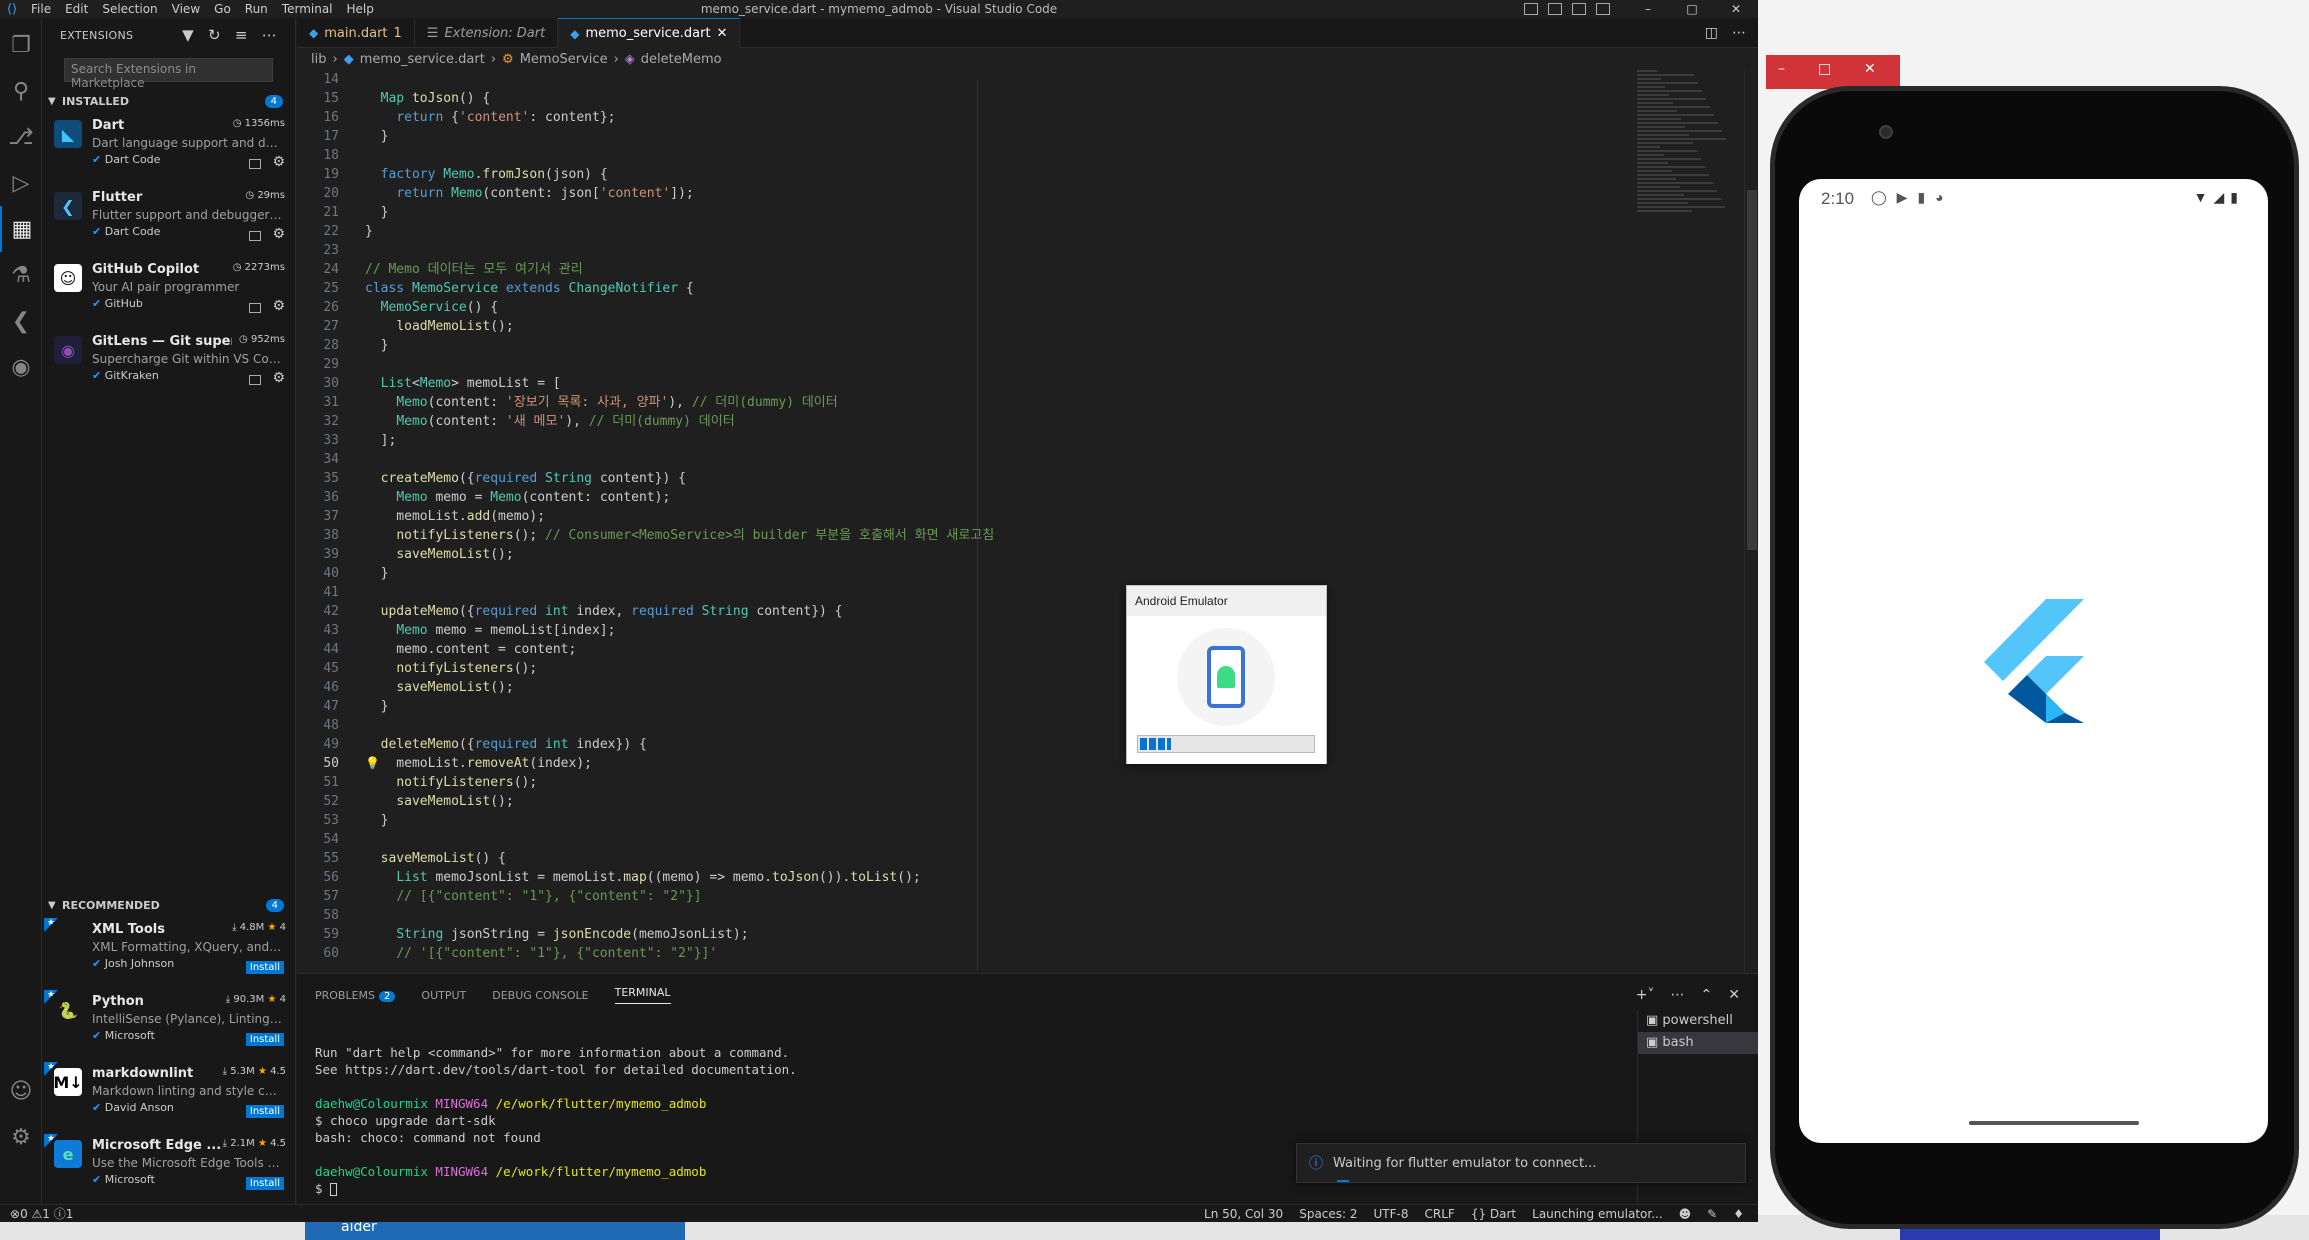  Describe the element at coordinates (186, 9) in the screenshot. I see `menu-item-view: View` at that location.